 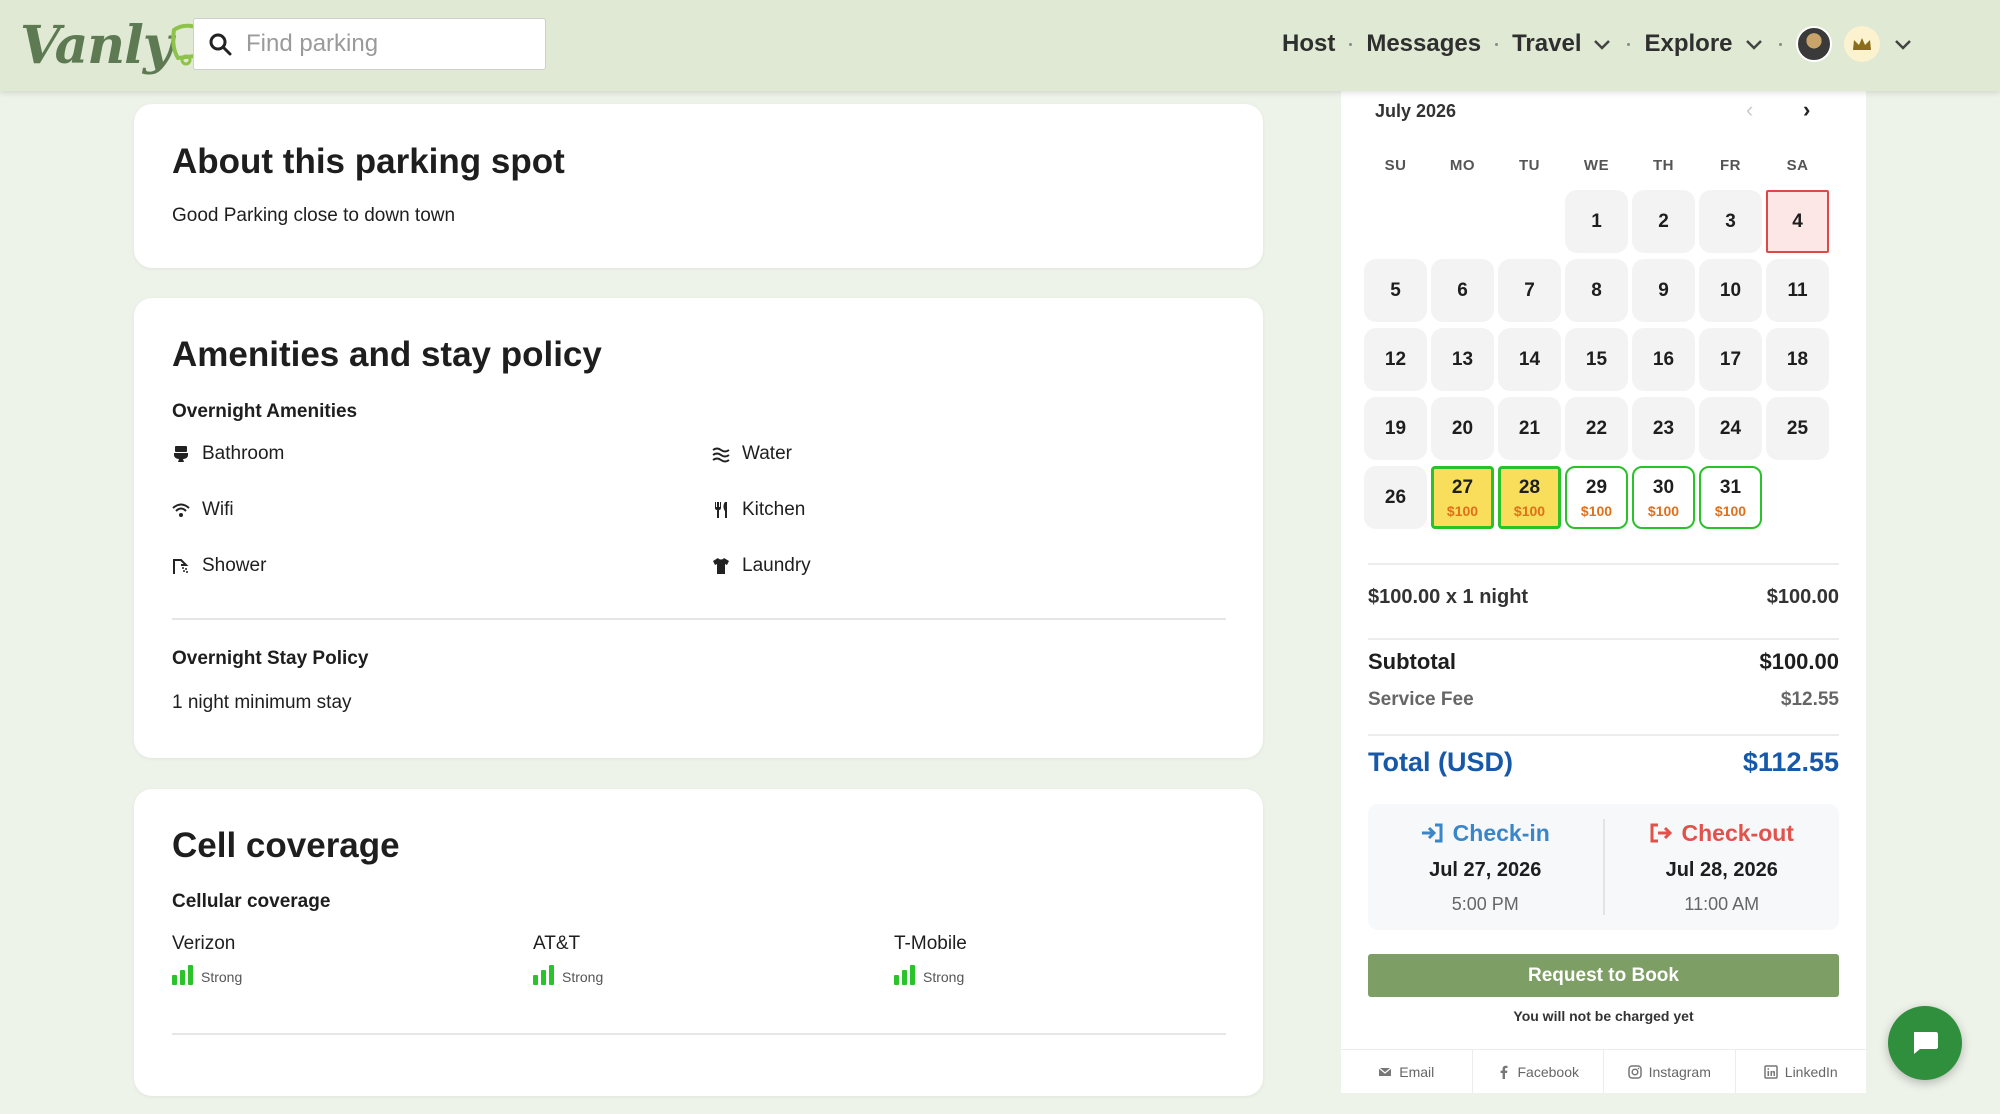 I want to click on amenity-label: Kitchen, so click(x=774, y=509).